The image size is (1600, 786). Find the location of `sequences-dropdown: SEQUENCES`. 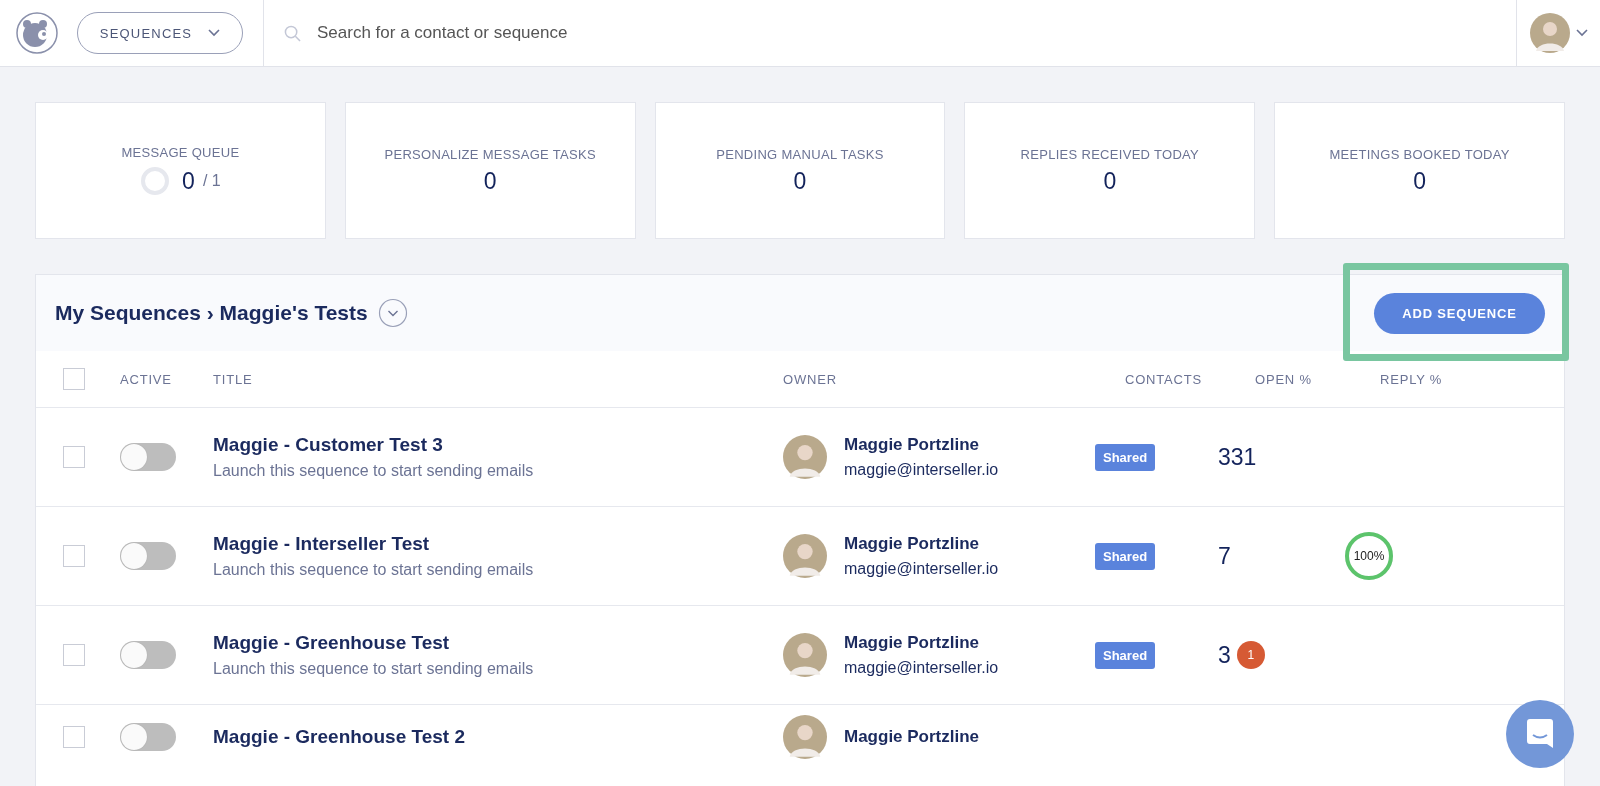

sequences-dropdown: SEQUENCES is located at coordinates (160, 33).